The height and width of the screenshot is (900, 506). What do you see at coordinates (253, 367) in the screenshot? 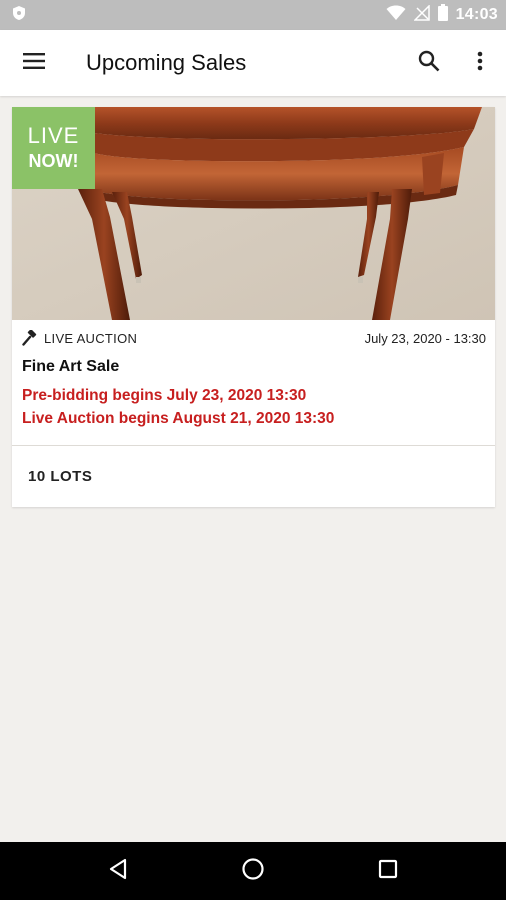
I see `sale-title: Fine Art Sale` at bounding box center [253, 367].